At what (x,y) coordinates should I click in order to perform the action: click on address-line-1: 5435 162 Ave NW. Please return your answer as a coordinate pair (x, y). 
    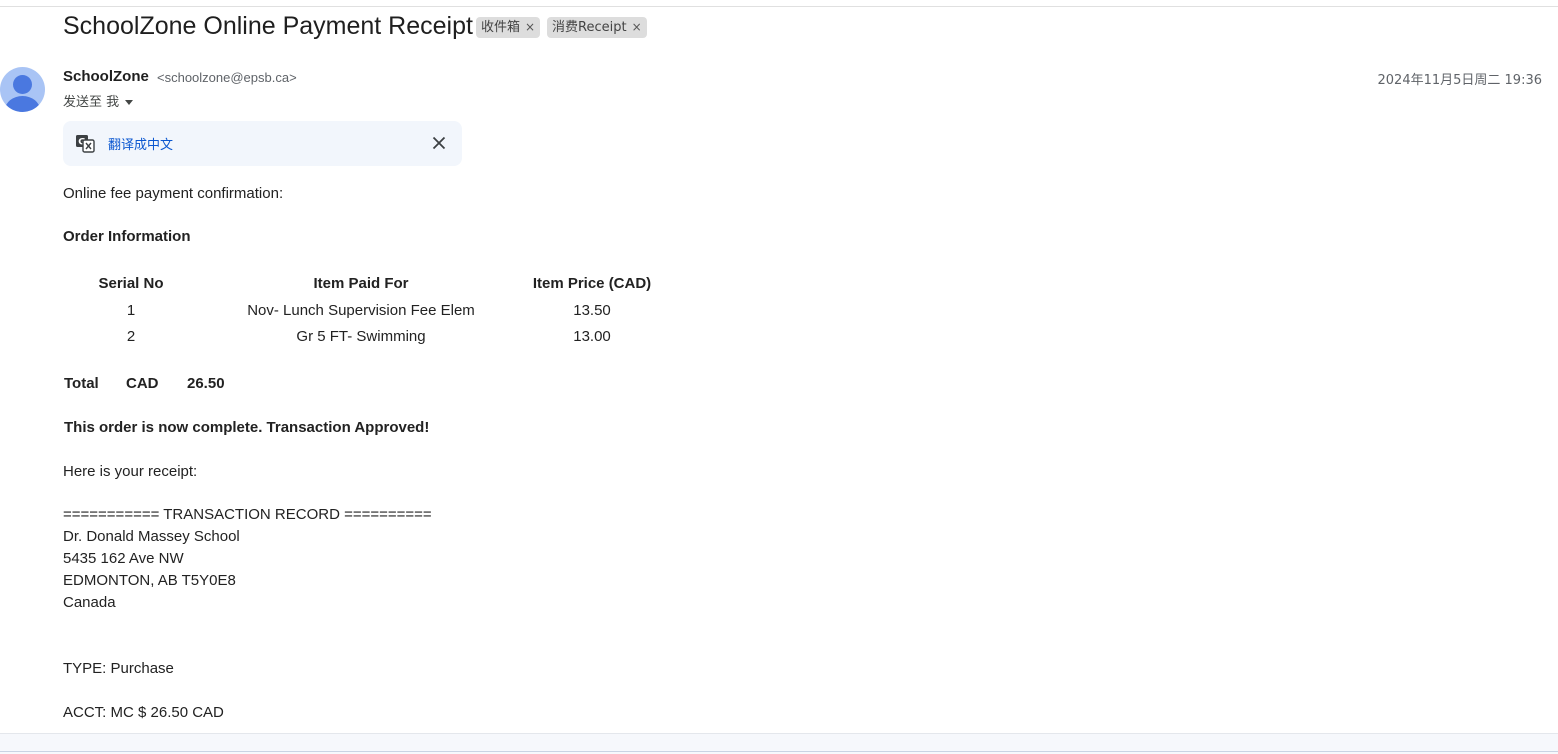
    Looking at the image, I should click on (123, 558).